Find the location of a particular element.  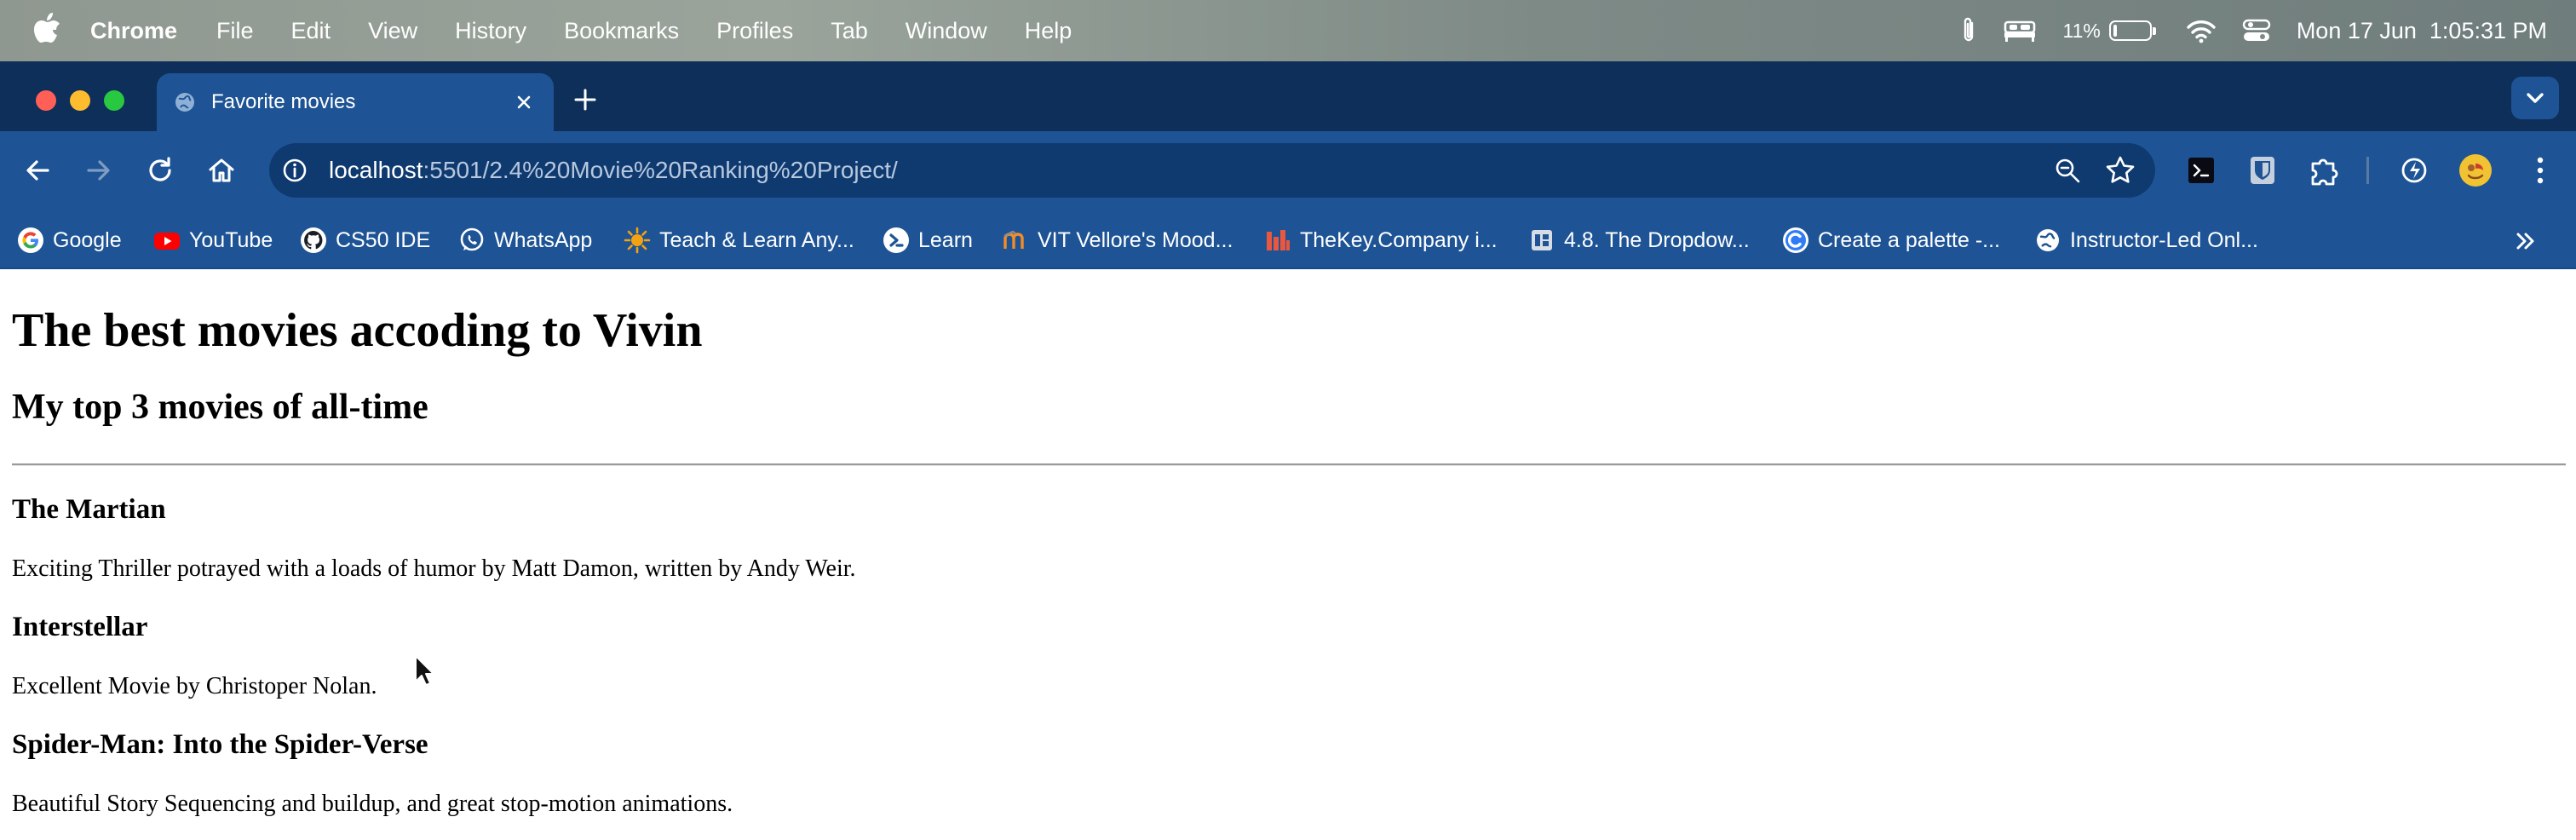

menu-tab: Tab is located at coordinates (850, 31).